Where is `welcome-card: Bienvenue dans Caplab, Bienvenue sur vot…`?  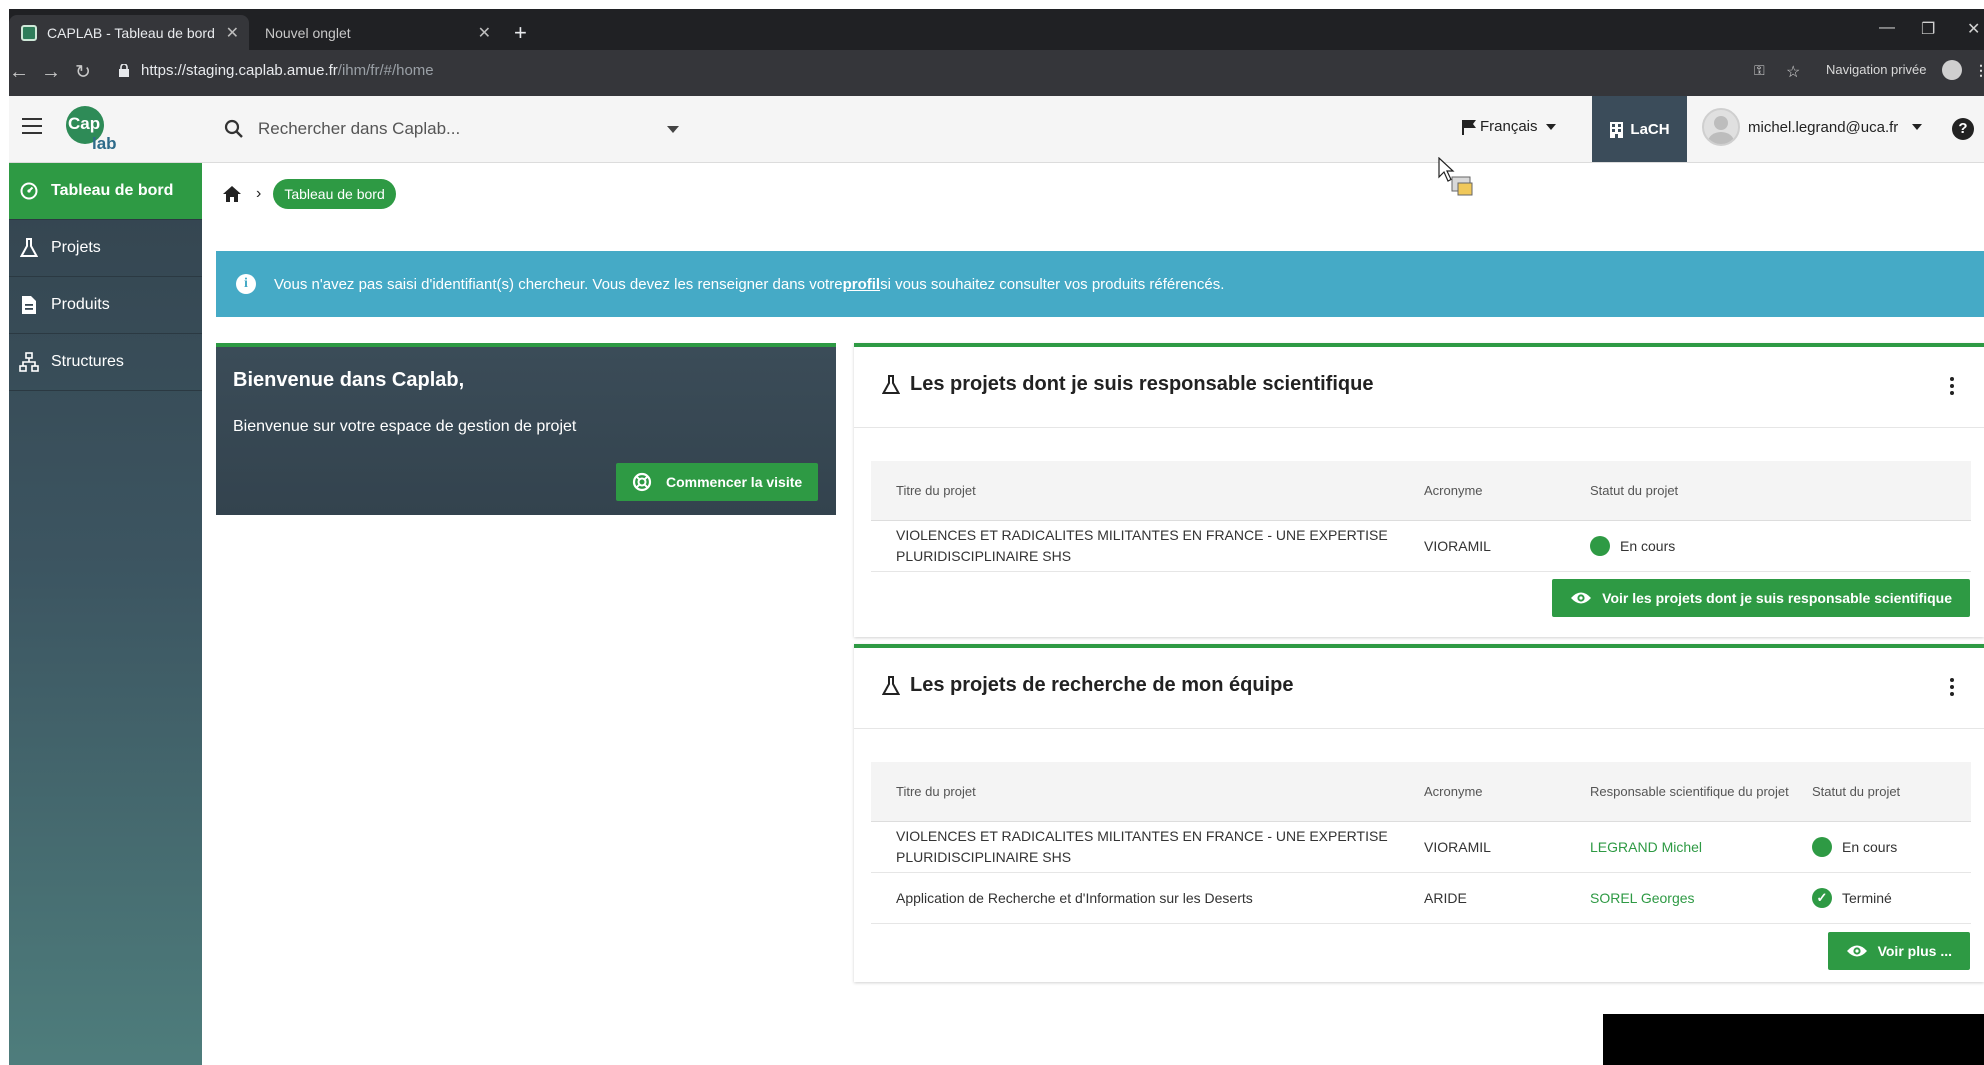 welcome-card: Bienvenue dans Caplab, Bienvenue sur vot… is located at coordinates (526, 429).